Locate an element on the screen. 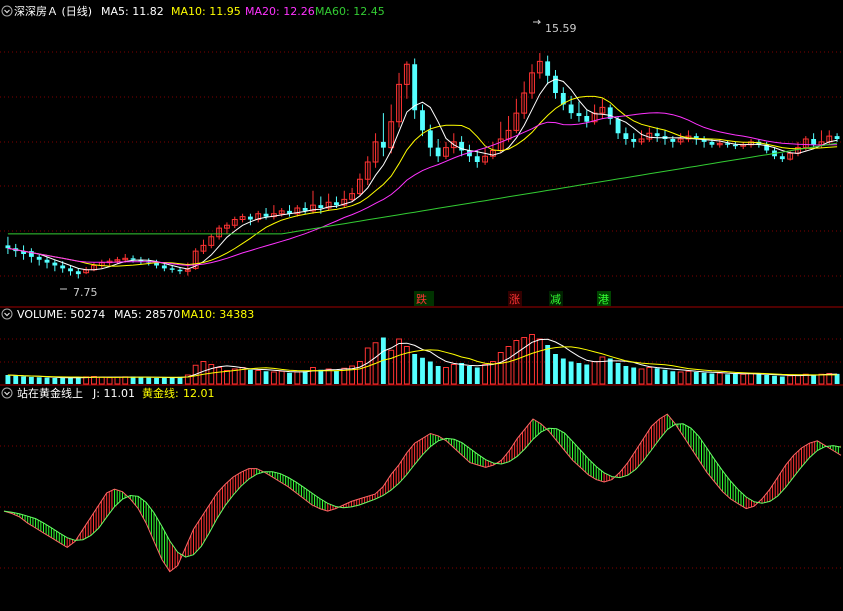 This screenshot has height=611, width=843. golden-line-value: 12.01 is located at coordinates (199, 393).